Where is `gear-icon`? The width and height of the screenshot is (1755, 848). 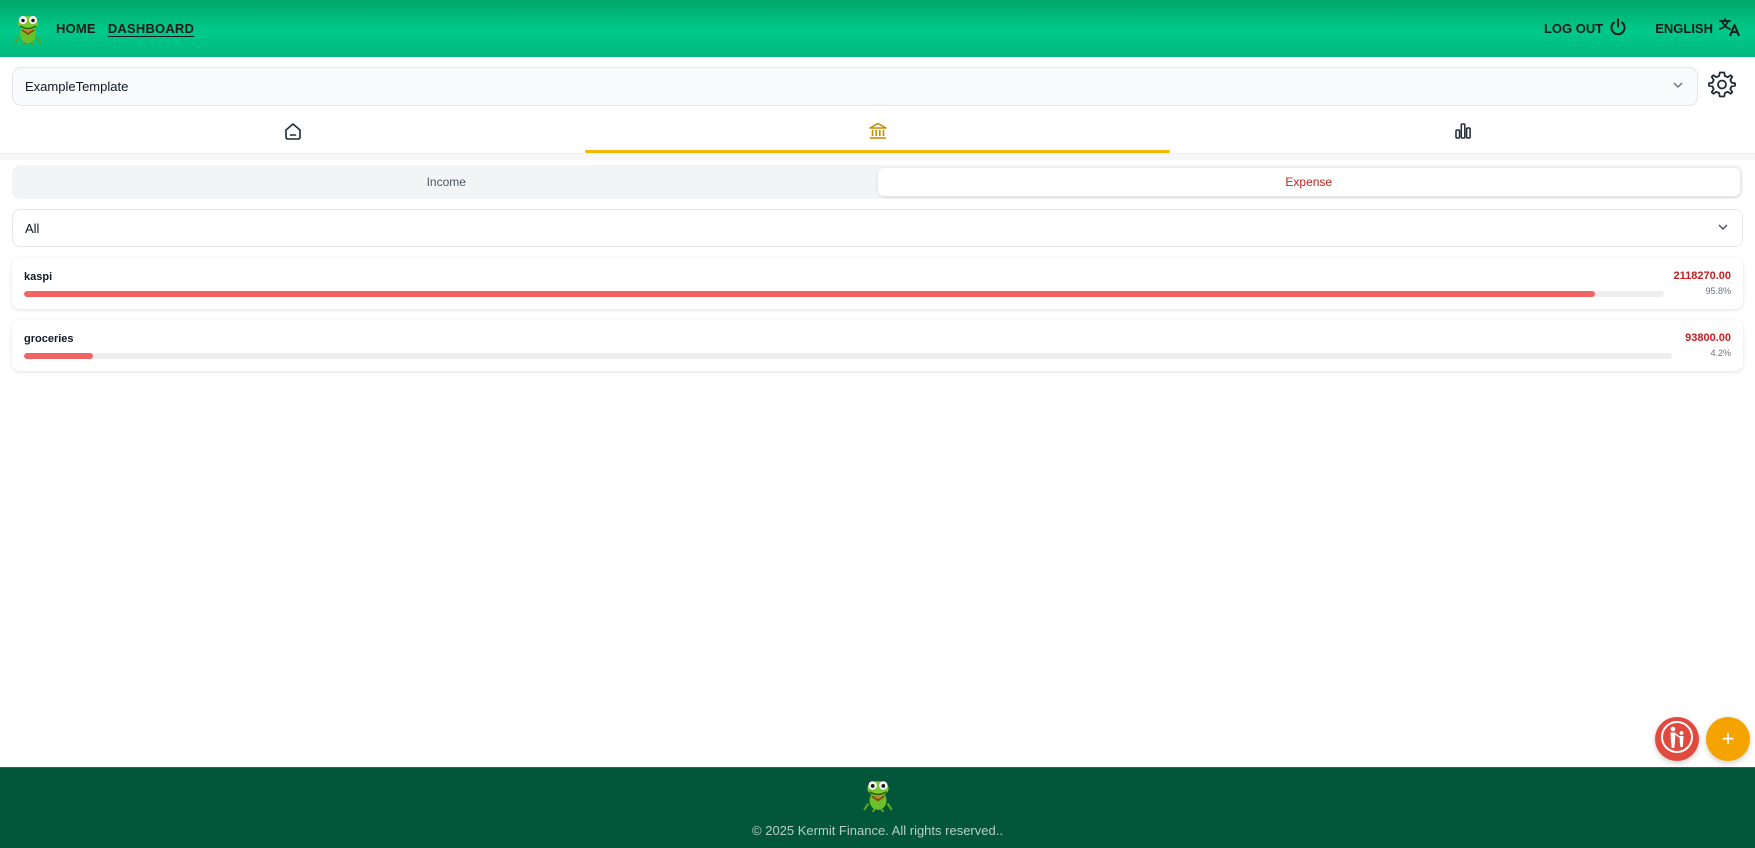
gear-icon is located at coordinates (1722, 86).